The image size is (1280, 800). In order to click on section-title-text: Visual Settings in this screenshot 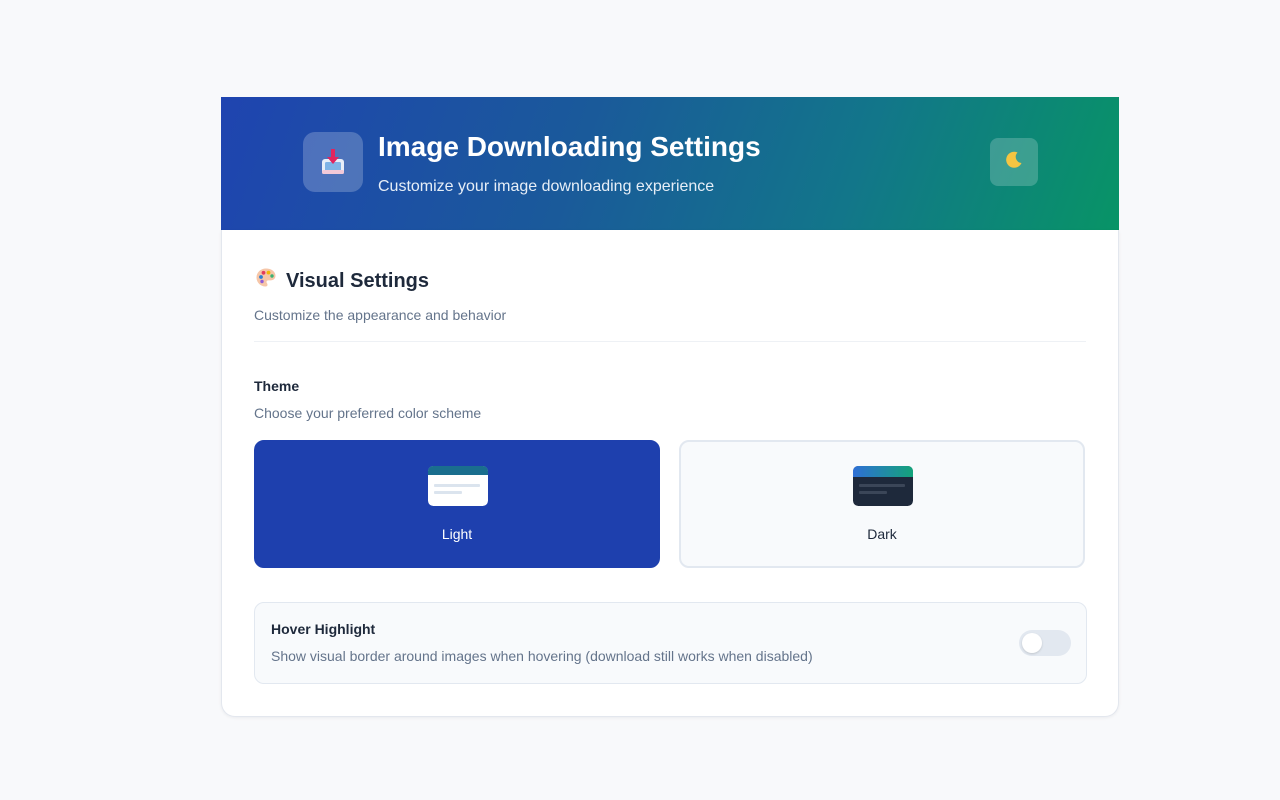, I will do `click(358, 280)`.